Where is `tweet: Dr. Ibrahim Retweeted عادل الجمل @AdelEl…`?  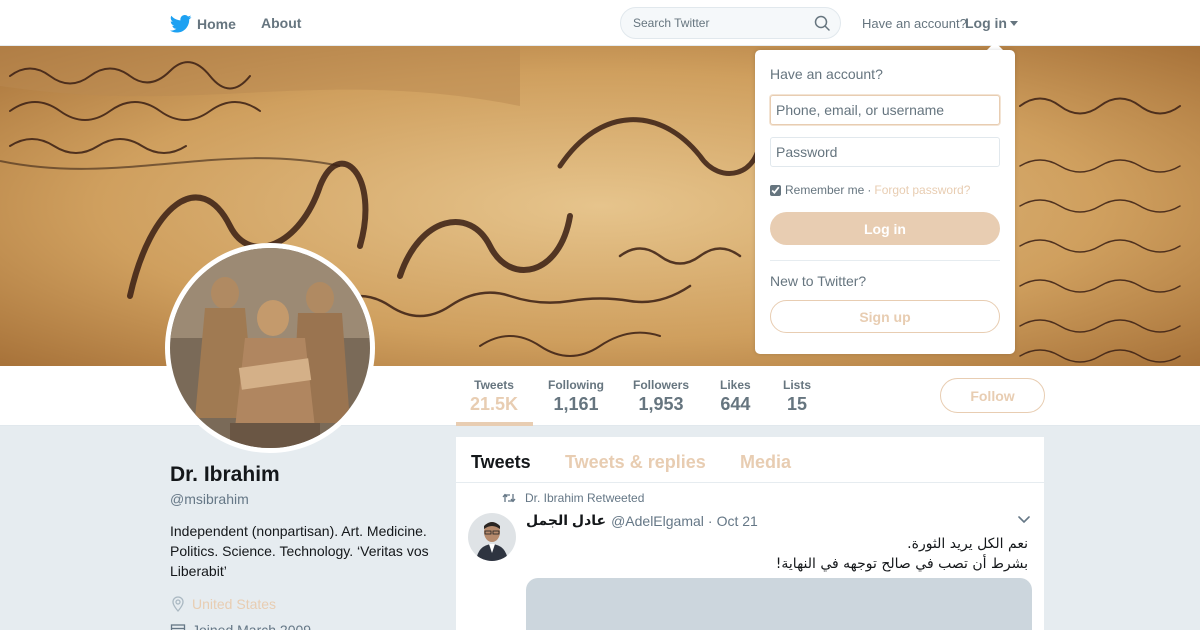 tweet: Dr. Ibrahim Retweeted عادل الجمل @AdelEl… is located at coordinates (750, 556).